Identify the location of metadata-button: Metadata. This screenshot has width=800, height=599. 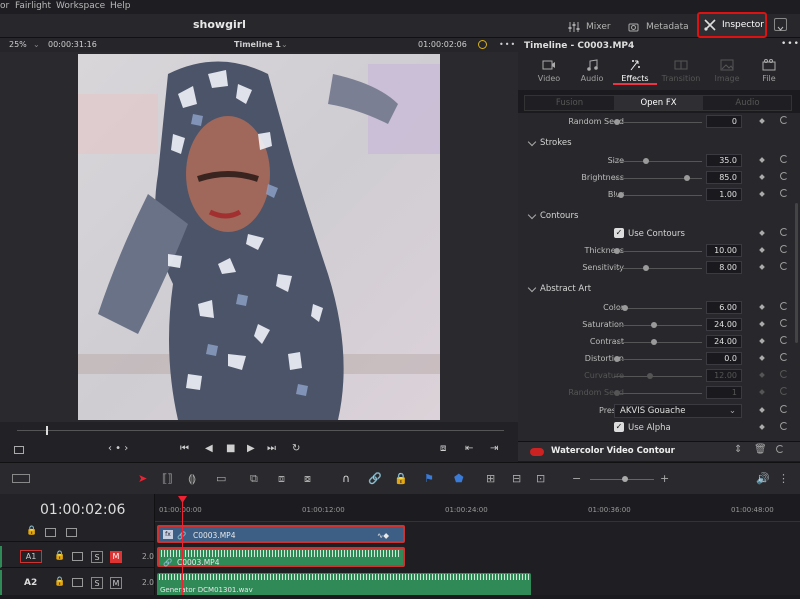
(658, 27).